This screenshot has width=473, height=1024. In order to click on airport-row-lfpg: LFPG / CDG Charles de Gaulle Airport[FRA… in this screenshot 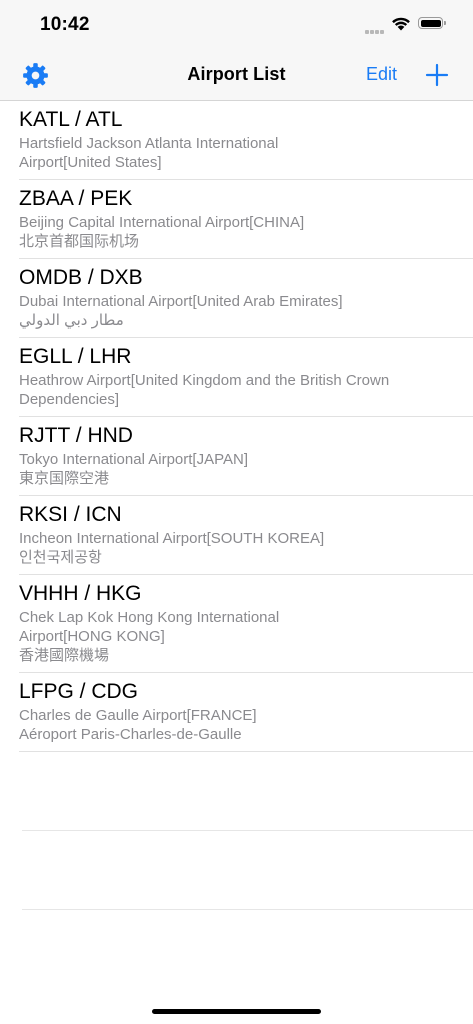, I will do `click(236, 712)`.